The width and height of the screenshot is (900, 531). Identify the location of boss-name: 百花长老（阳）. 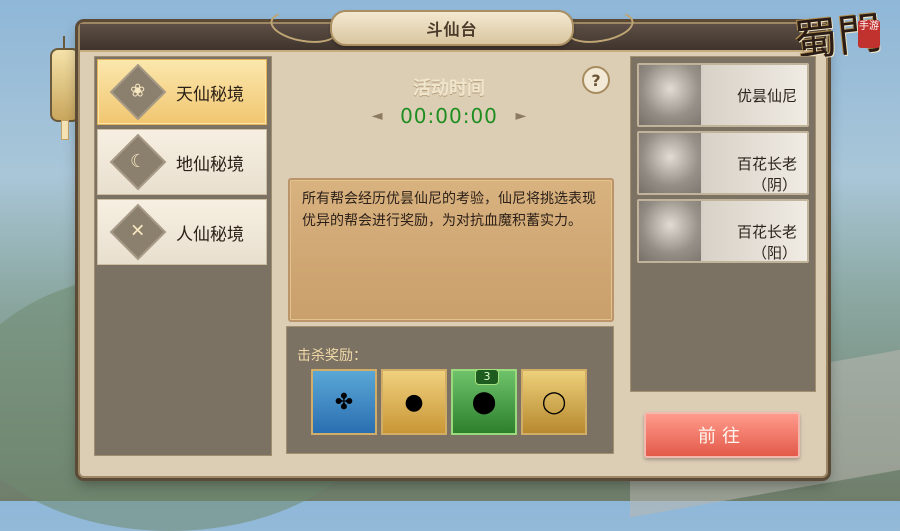
(766, 242).